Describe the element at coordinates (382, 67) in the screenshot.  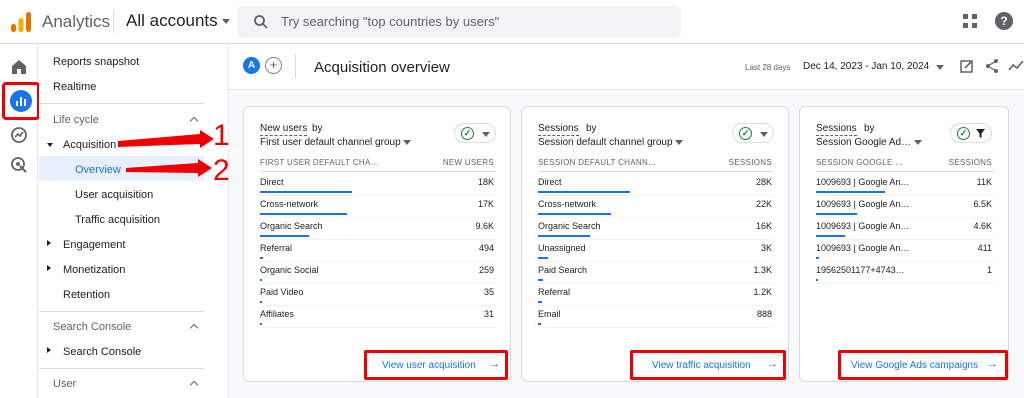
I see `page-title: Acquisition overview` at that location.